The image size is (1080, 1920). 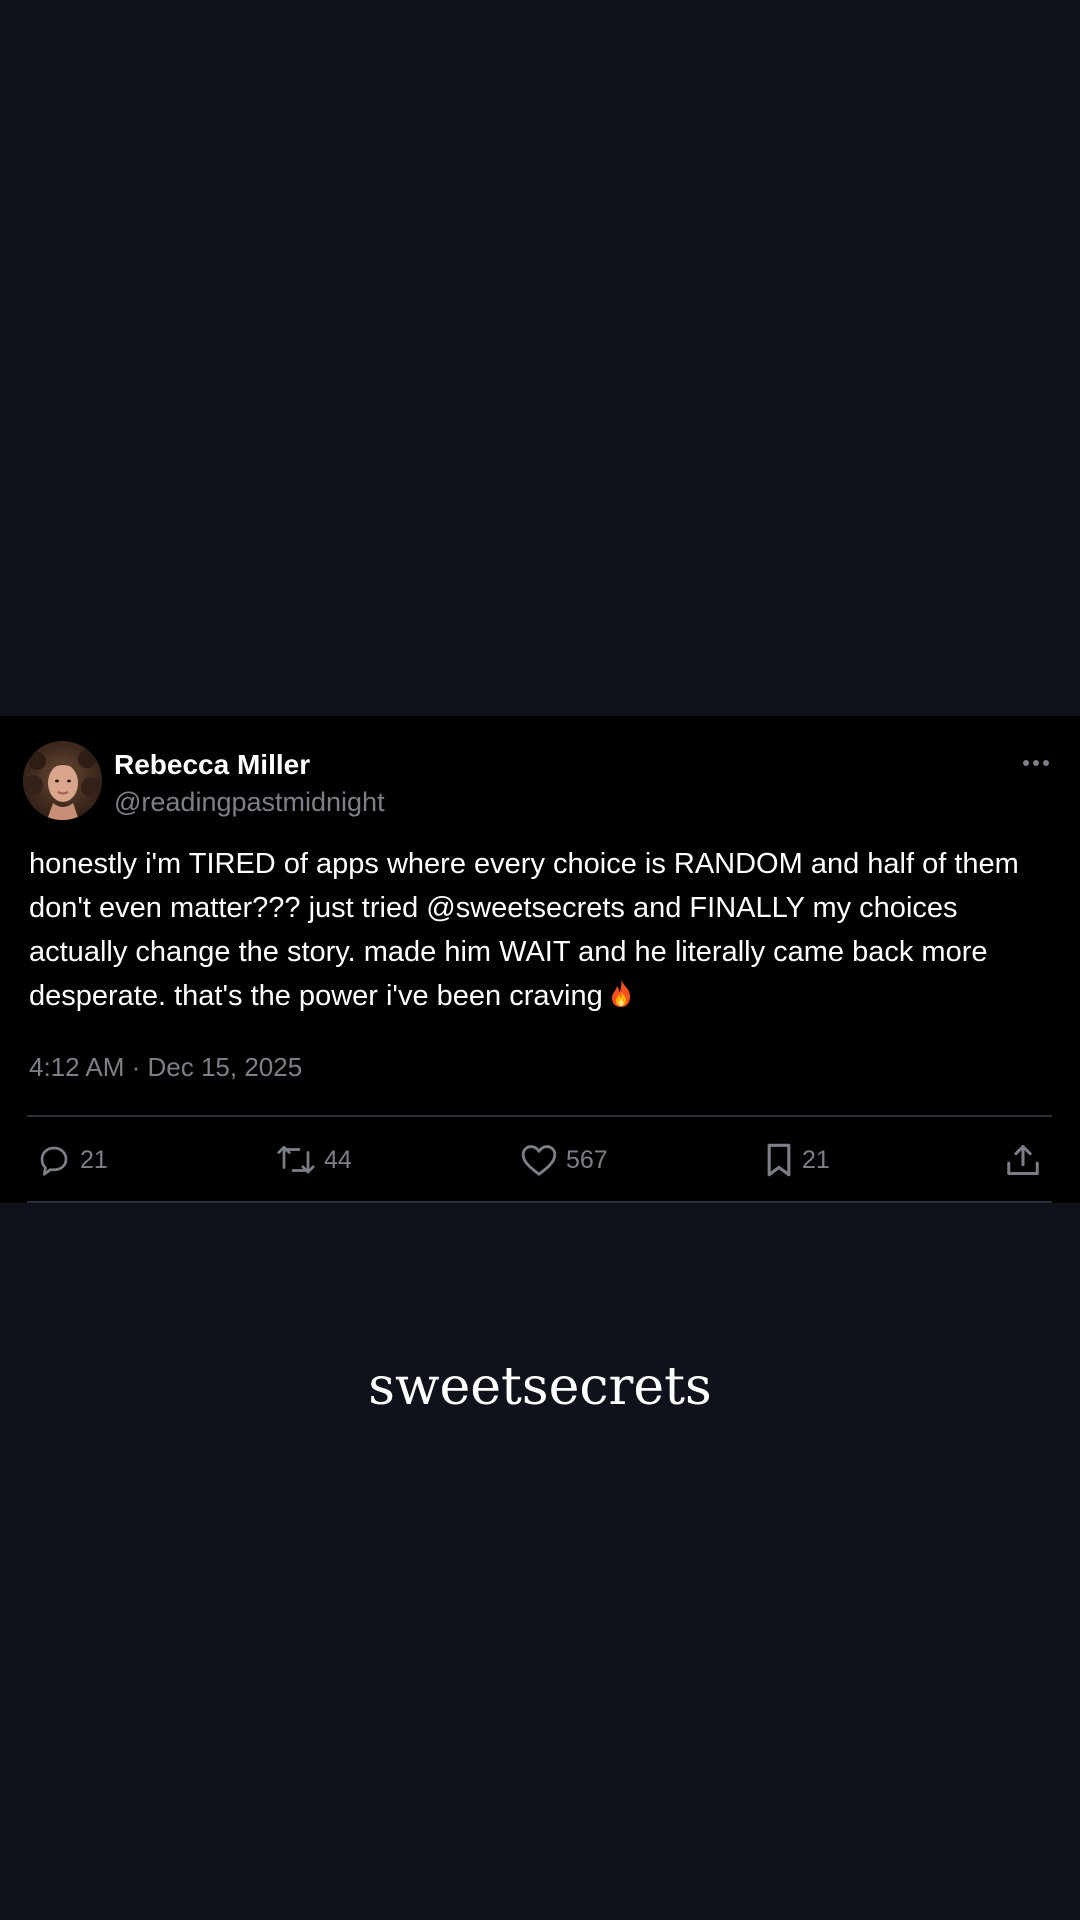 What do you see at coordinates (296, 1159) in the screenshot?
I see `retweet-icon` at bounding box center [296, 1159].